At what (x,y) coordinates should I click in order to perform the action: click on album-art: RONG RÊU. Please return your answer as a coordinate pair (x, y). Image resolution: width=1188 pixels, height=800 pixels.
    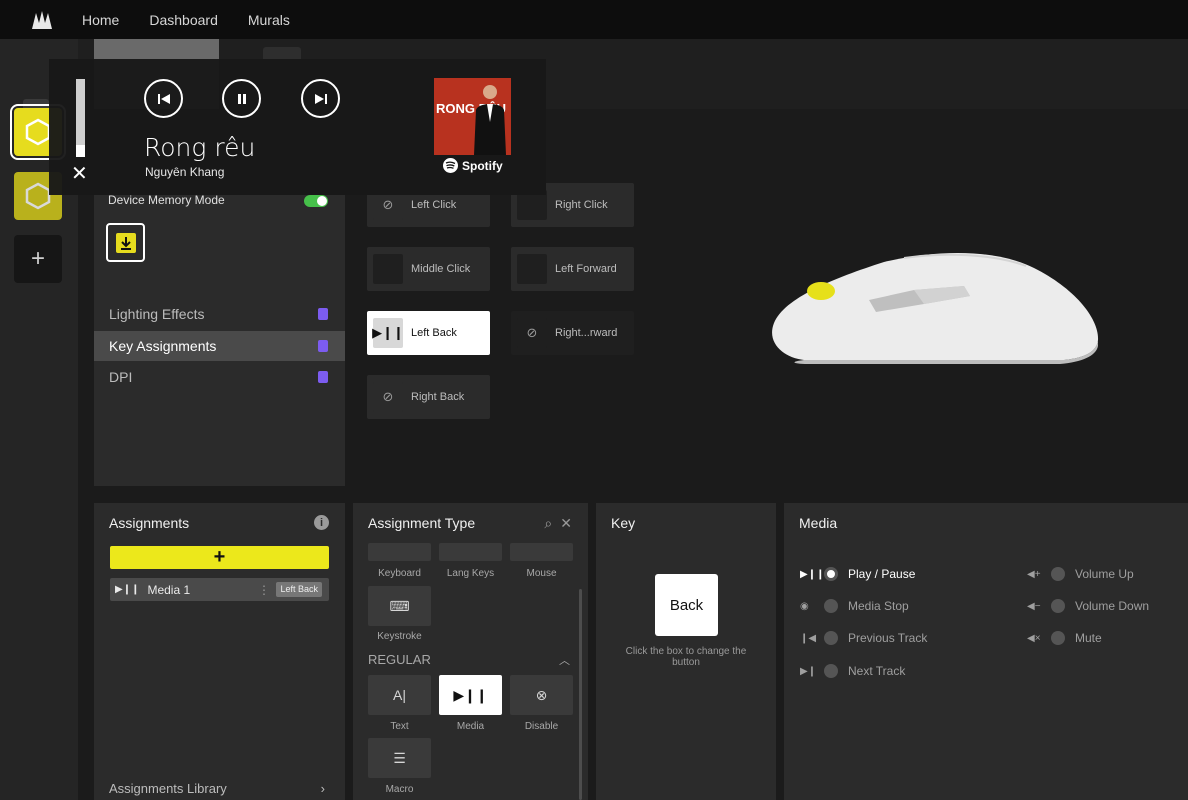
    Looking at the image, I should click on (472, 116).